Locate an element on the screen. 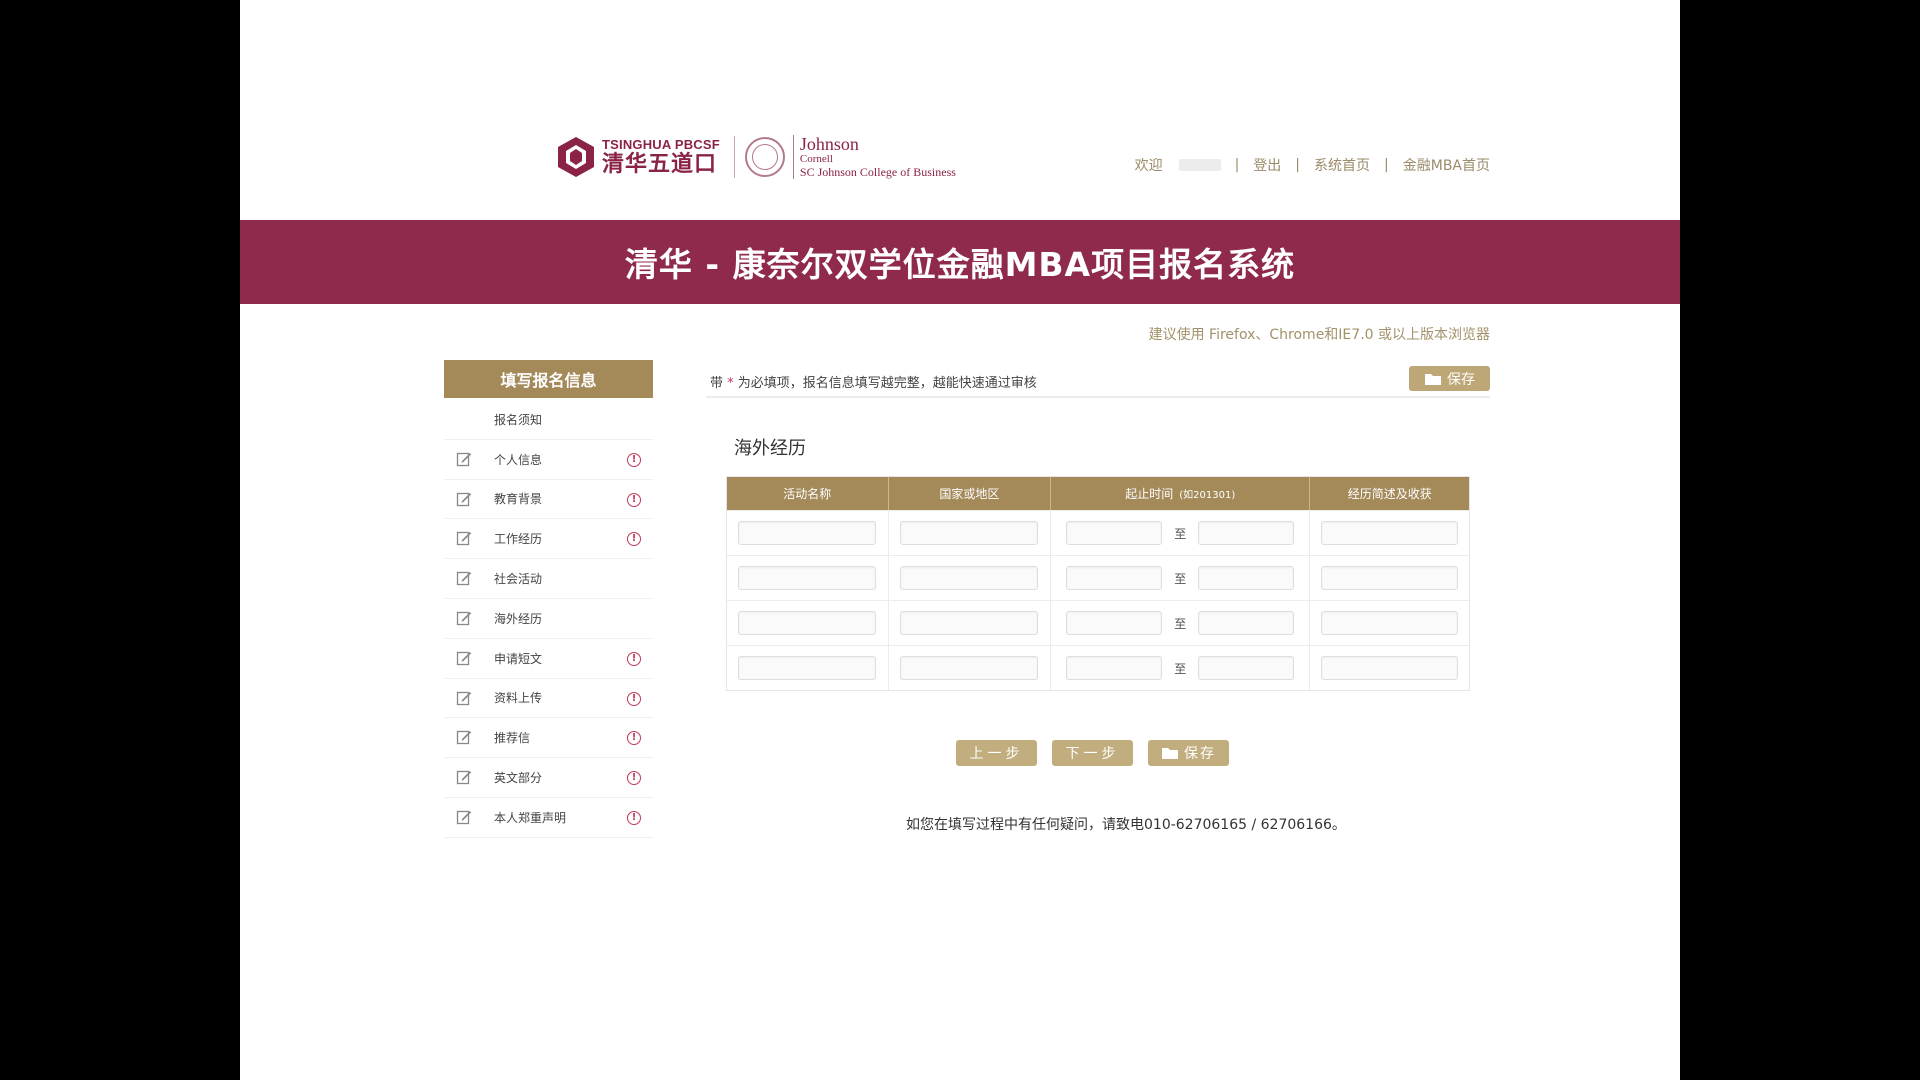 The width and height of the screenshot is (1920, 1080). table-header: 活动名称 国家或地区 起止时间 (如201301) 经历简述及收获 is located at coordinates (1098, 493).